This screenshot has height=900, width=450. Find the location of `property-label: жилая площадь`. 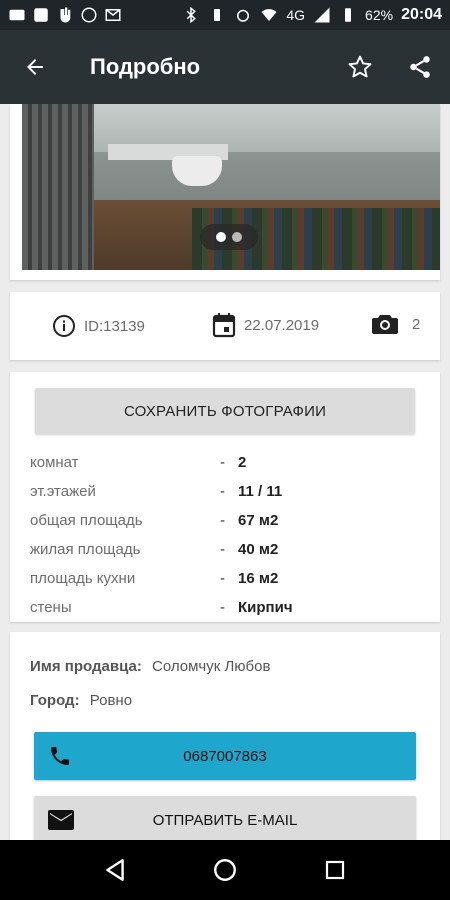

property-label: жилая площадь is located at coordinates (85, 549).